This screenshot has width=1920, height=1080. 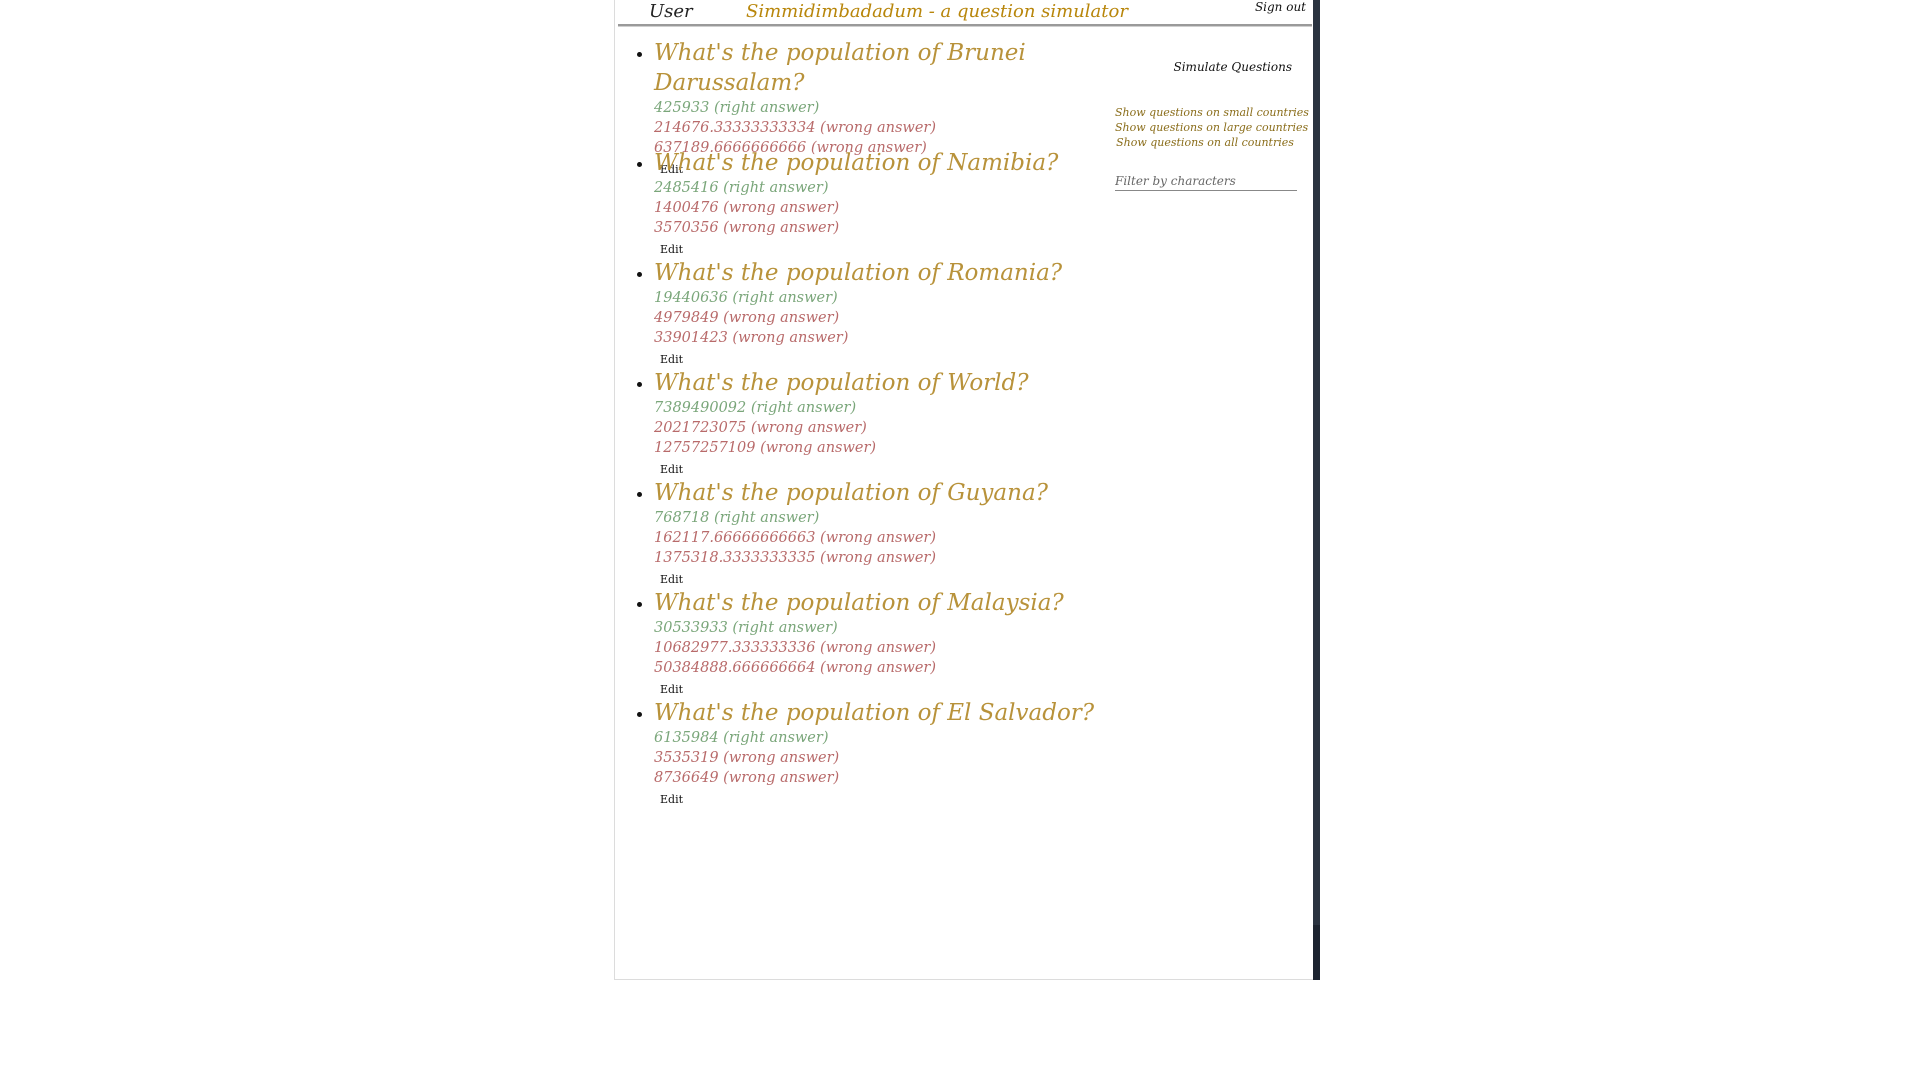 What do you see at coordinates (856, 163) in the screenshot?
I see `question-title: What's the population of Namibia?` at bounding box center [856, 163].